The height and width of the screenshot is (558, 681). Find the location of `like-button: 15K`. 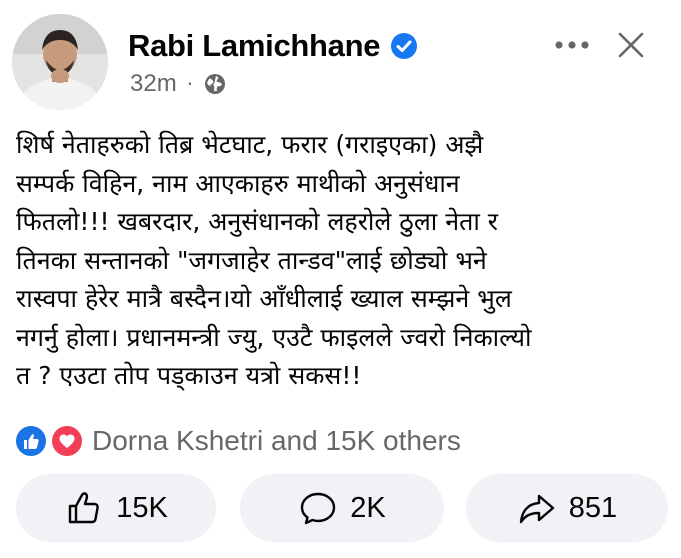

like-button: 15K is located at coordinates (116, 508).